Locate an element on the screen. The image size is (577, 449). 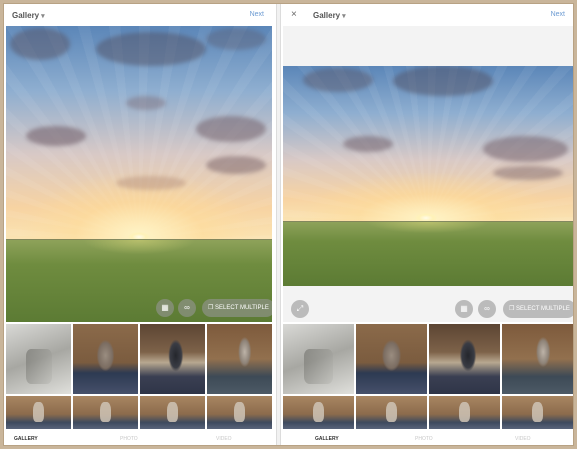
panel-divider is located at coordinates (278, 224).